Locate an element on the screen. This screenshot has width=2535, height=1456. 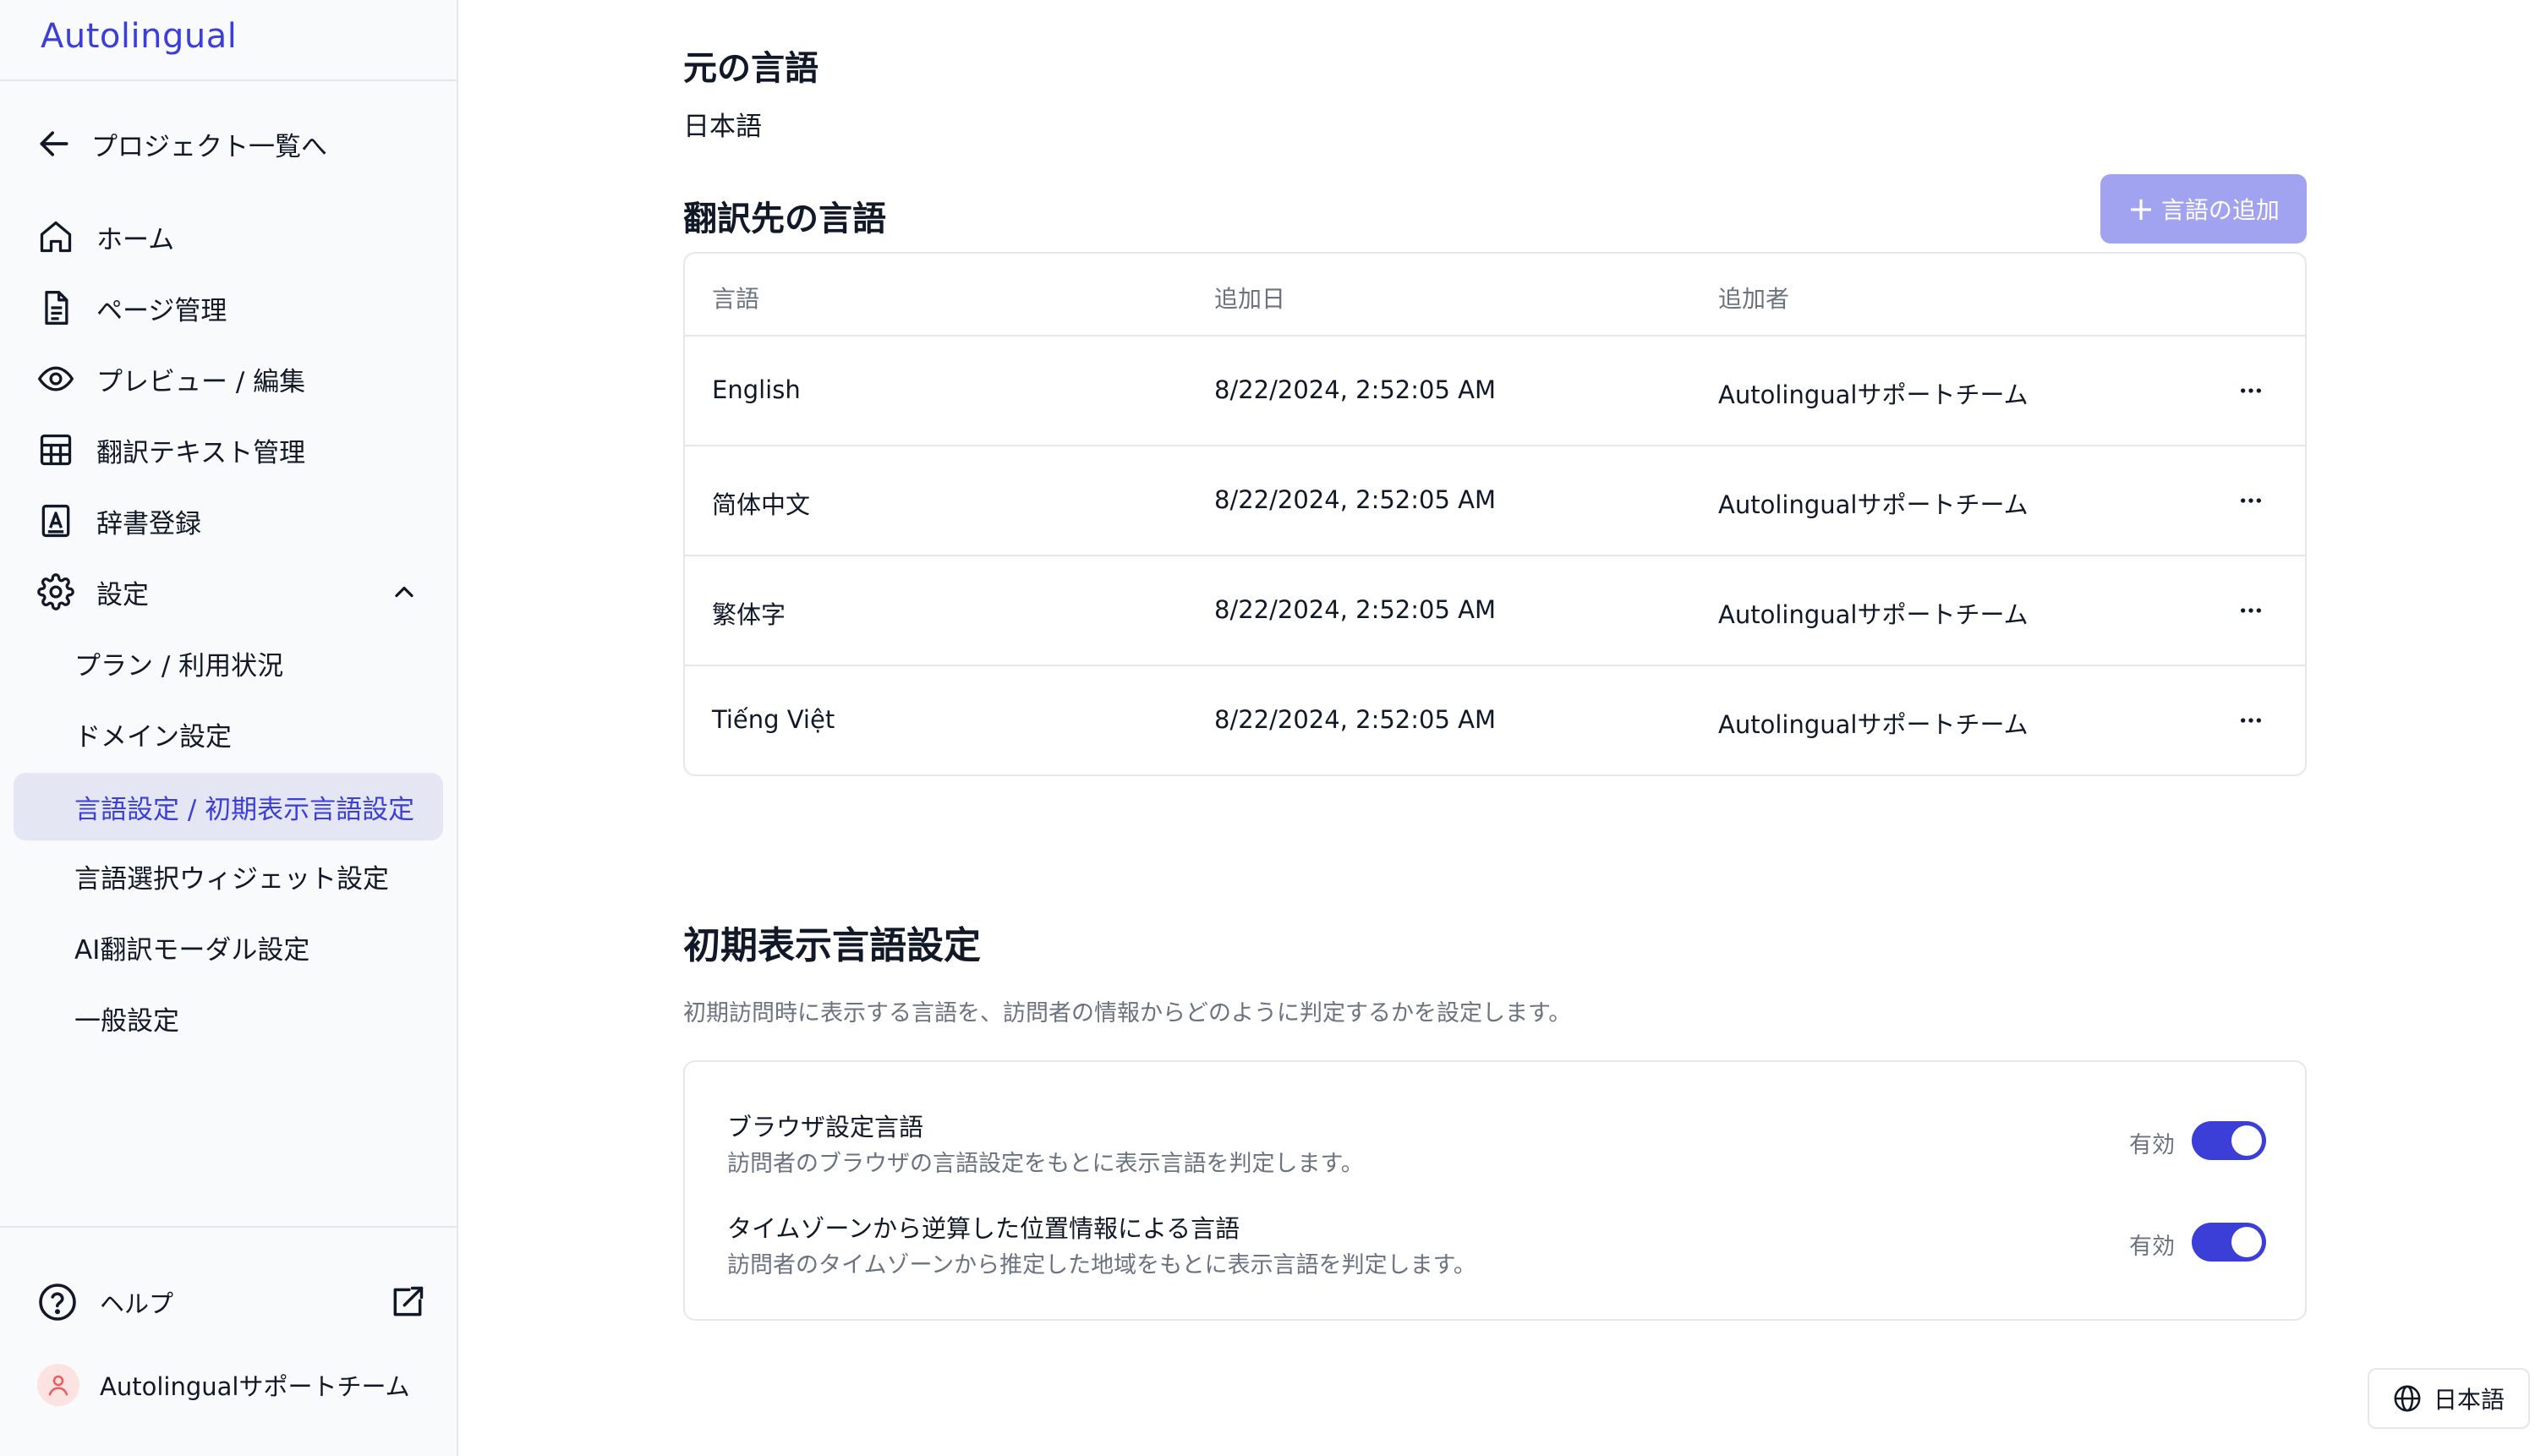
initial-display-heading: 初期表示言語設定 is located at coordinates (832, 945).